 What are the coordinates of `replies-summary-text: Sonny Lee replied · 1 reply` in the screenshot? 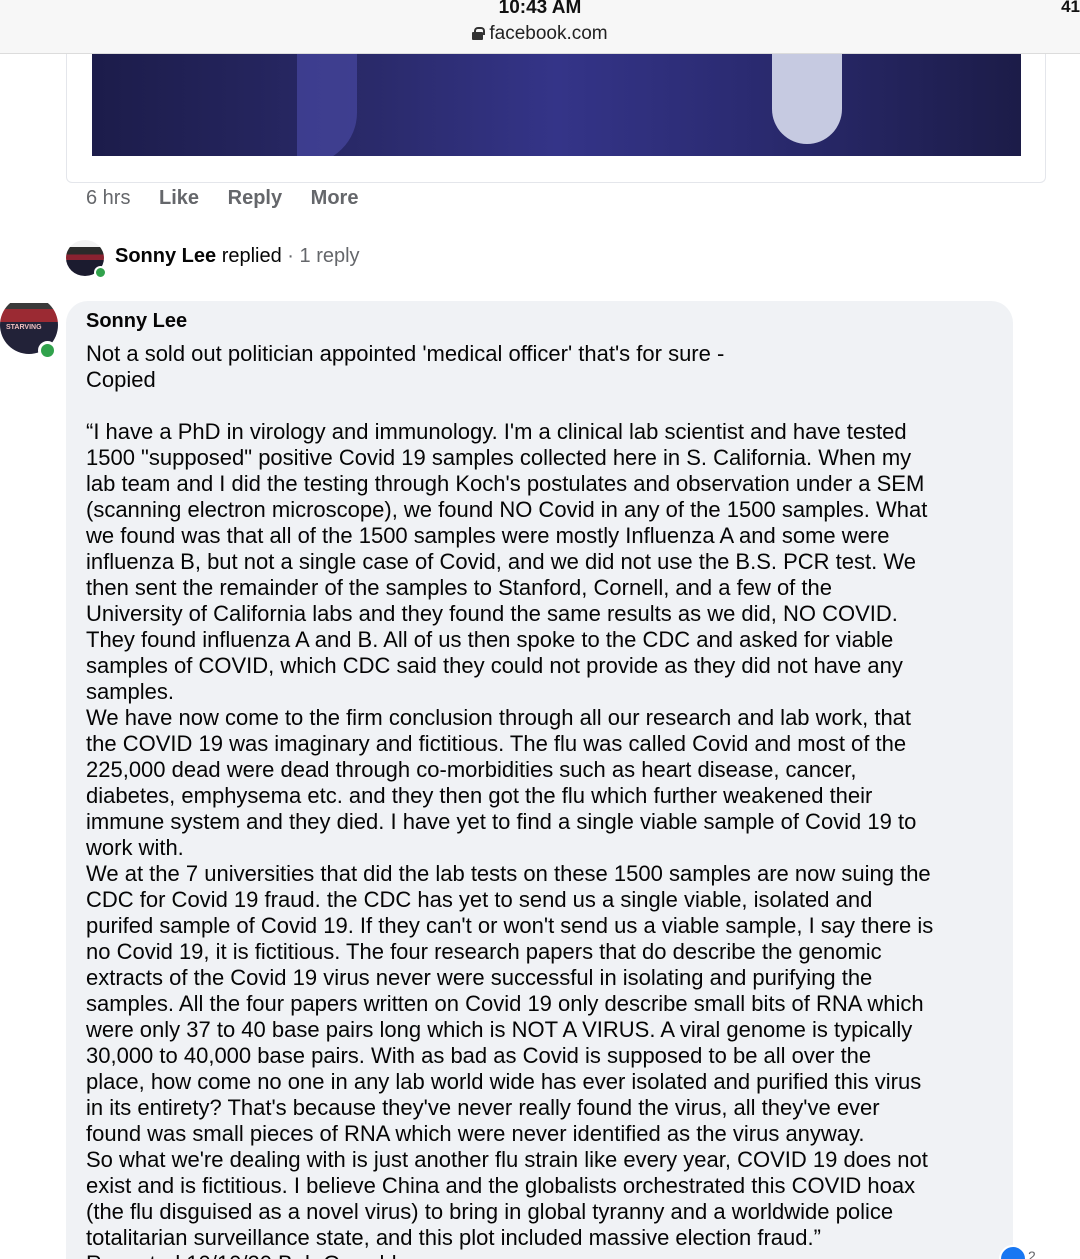 It's located at (237, 256).